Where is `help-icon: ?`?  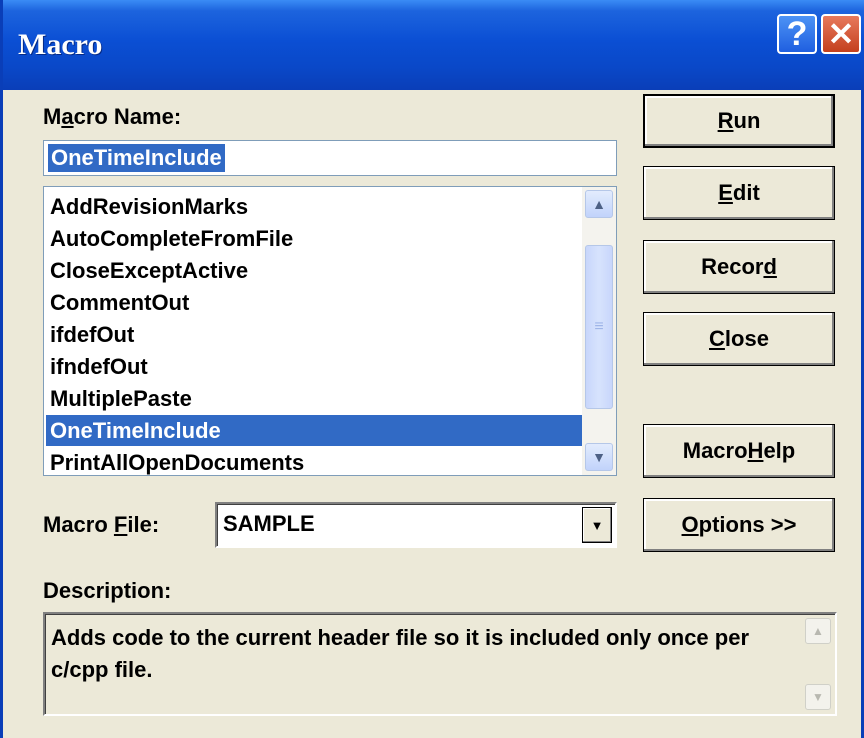 help-icon: ? is located at coordinates (797, 34).